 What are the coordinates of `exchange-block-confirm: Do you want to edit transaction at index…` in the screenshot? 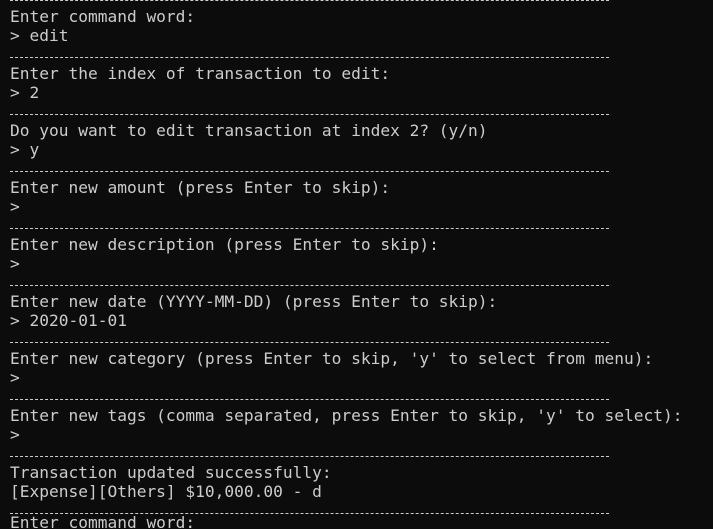 It's located at (361, 149).